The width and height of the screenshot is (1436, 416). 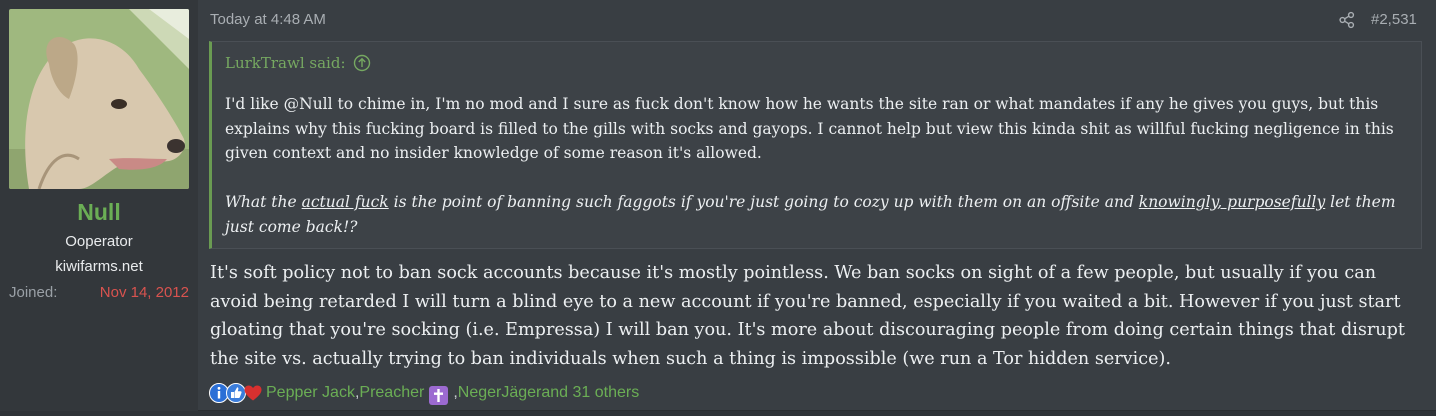 I want to click on heart-reaction-icon, so click(x=253, y=393).